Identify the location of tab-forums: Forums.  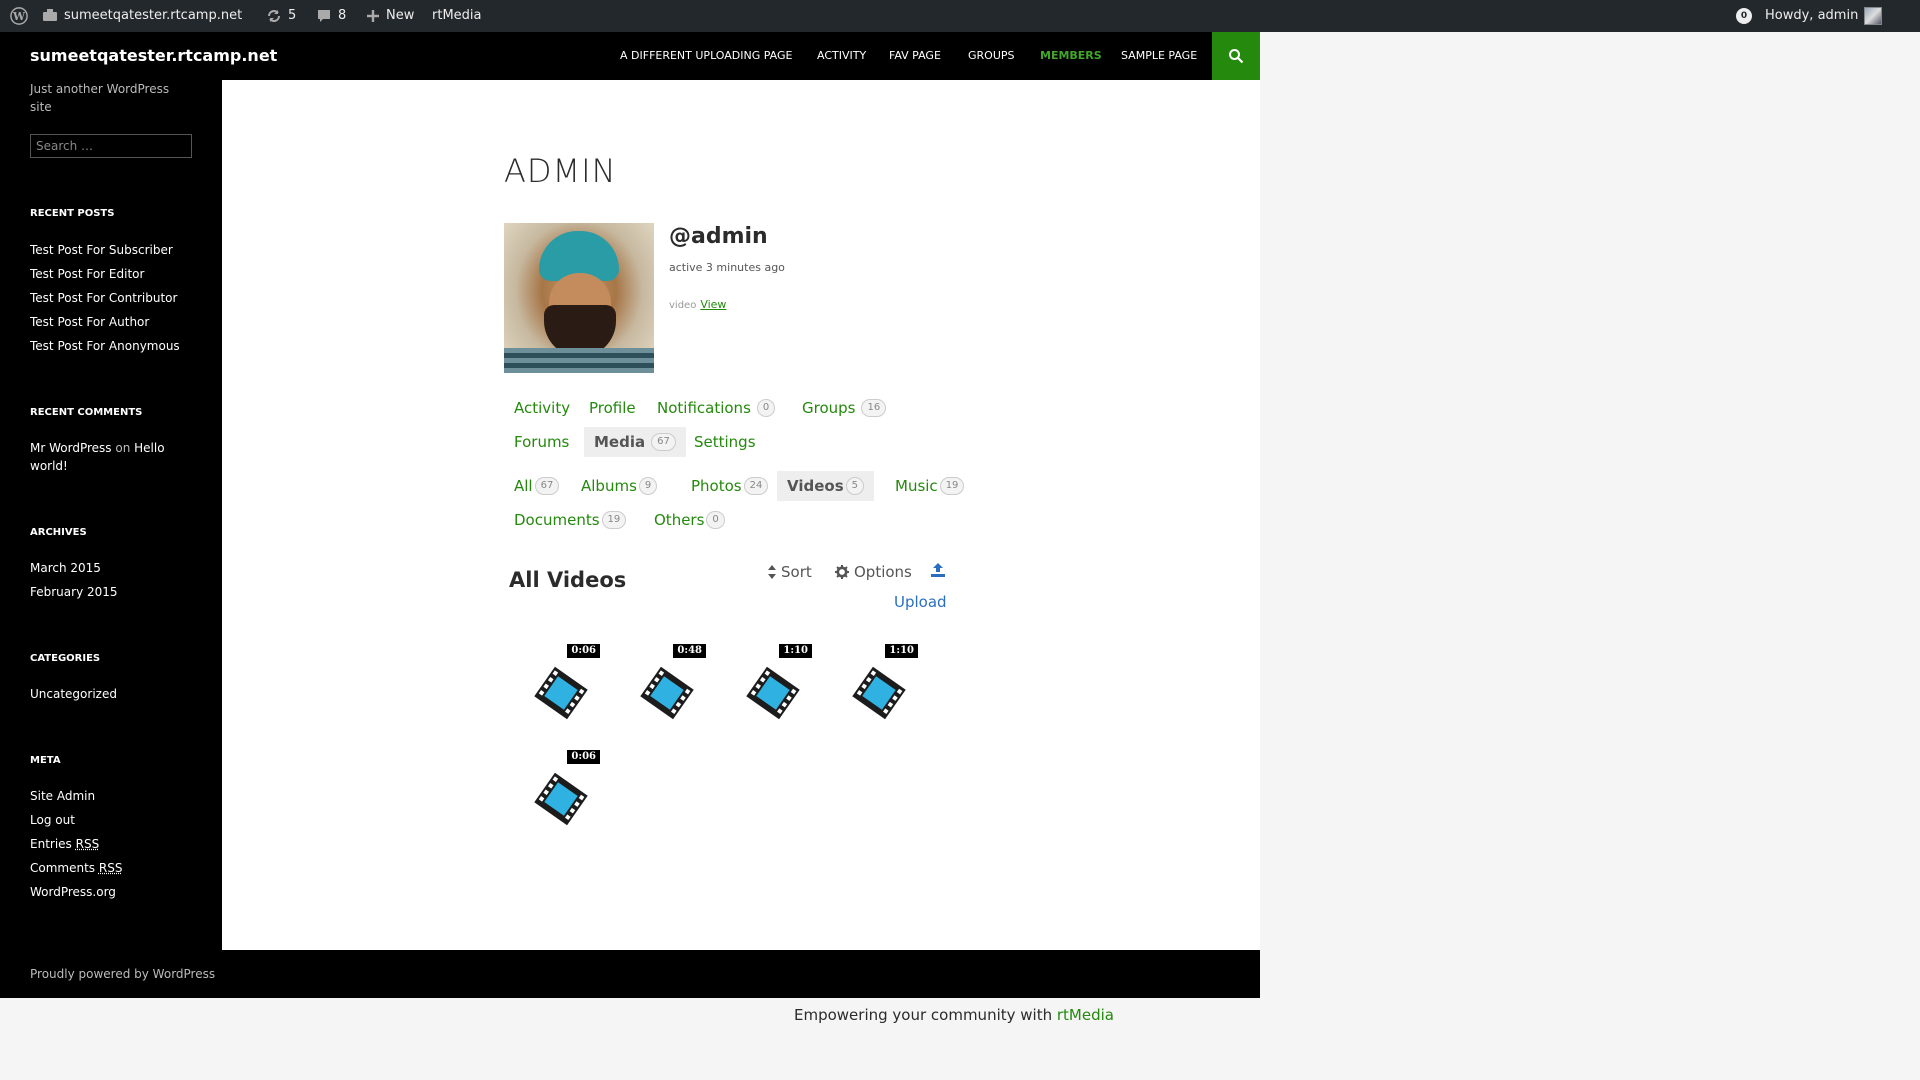
(541, 442).